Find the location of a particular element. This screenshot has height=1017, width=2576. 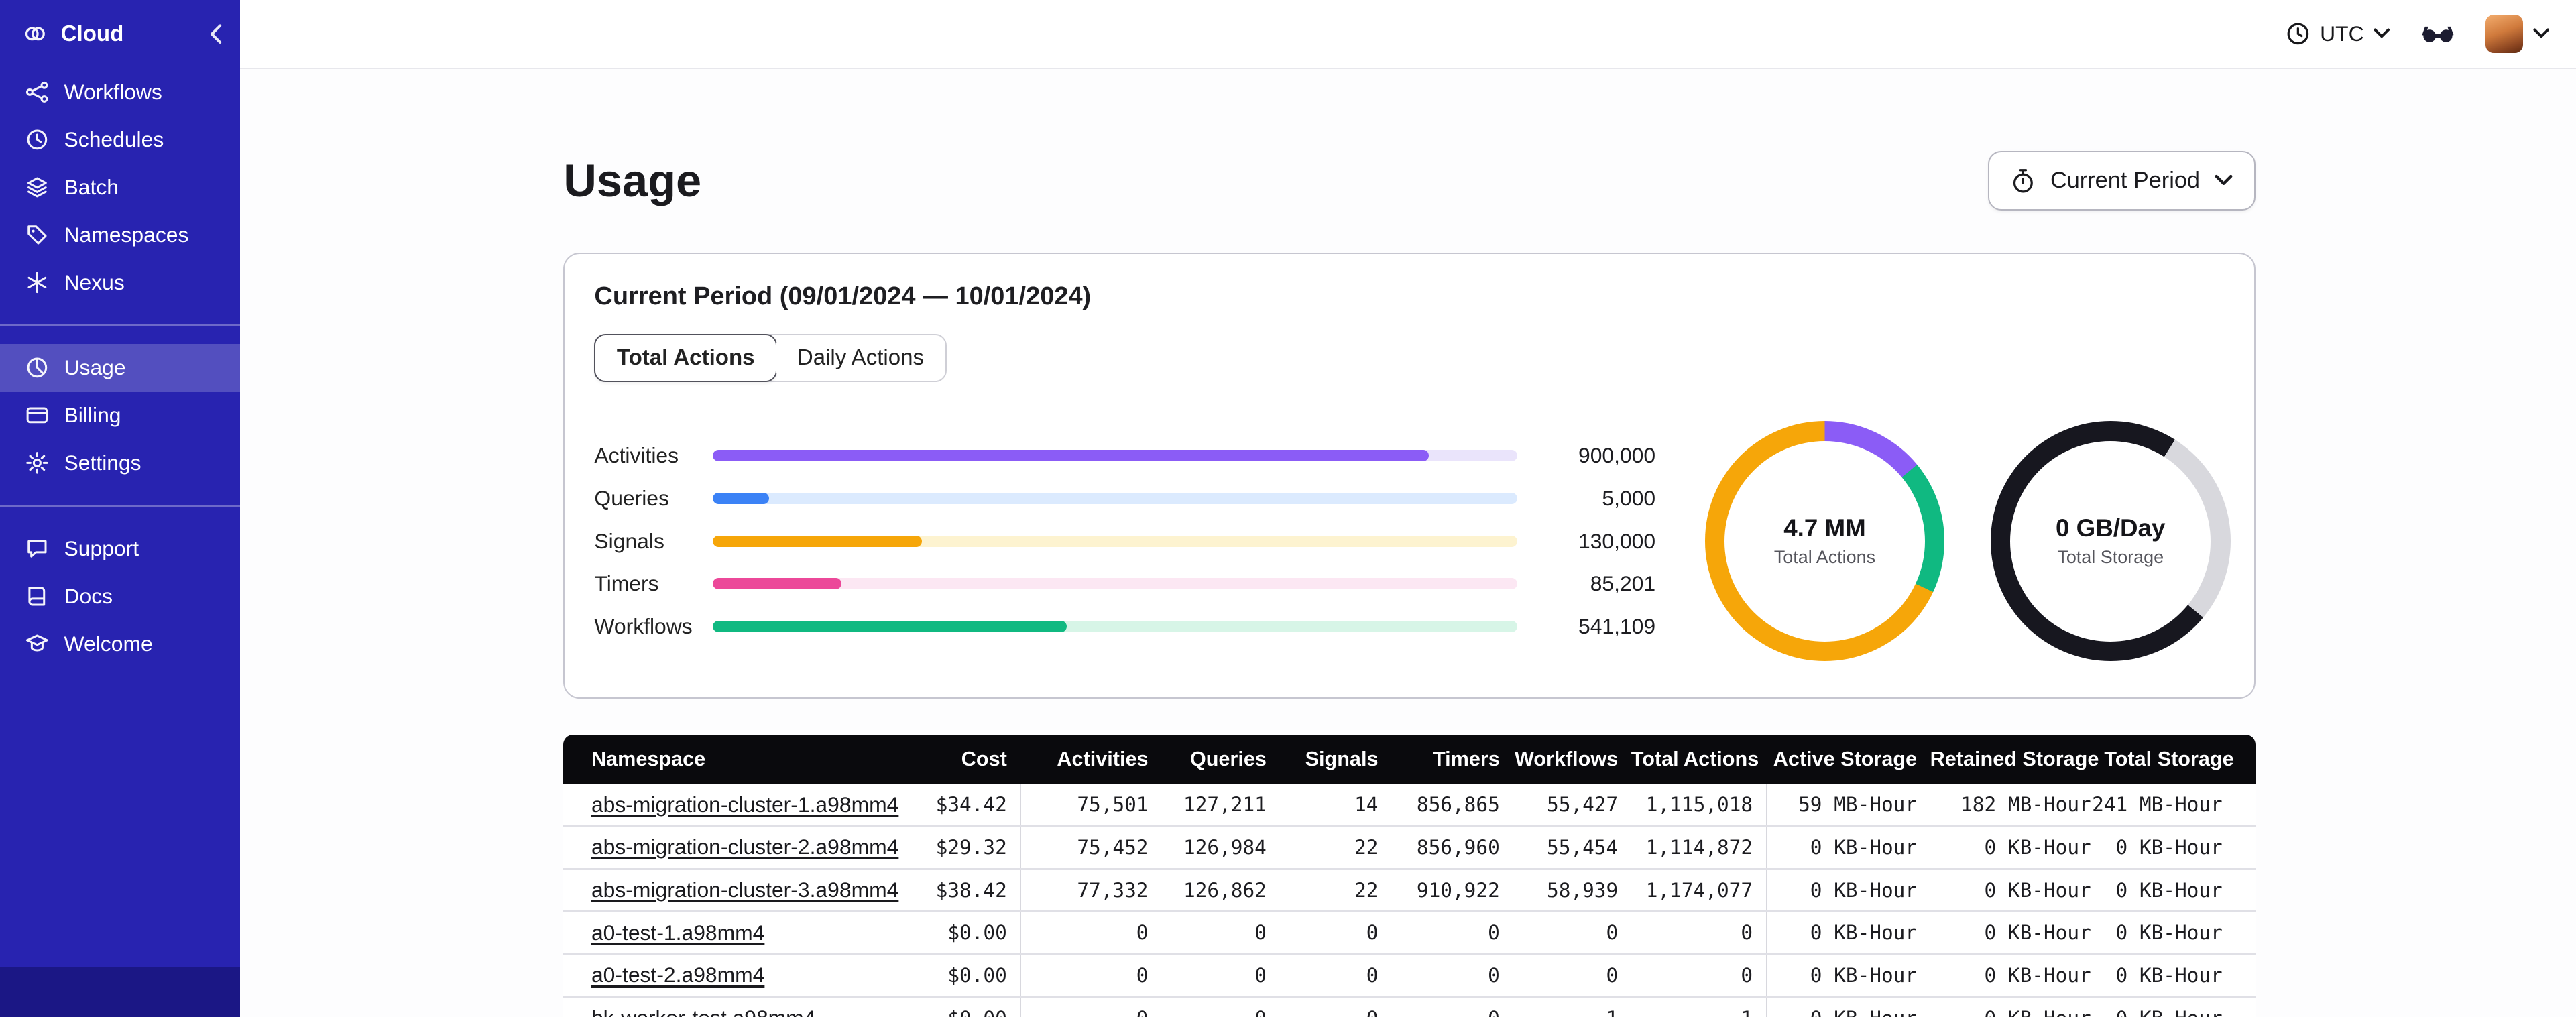

sidebar-item-namespaces: Namespaces is located at coordinates (120, 235).